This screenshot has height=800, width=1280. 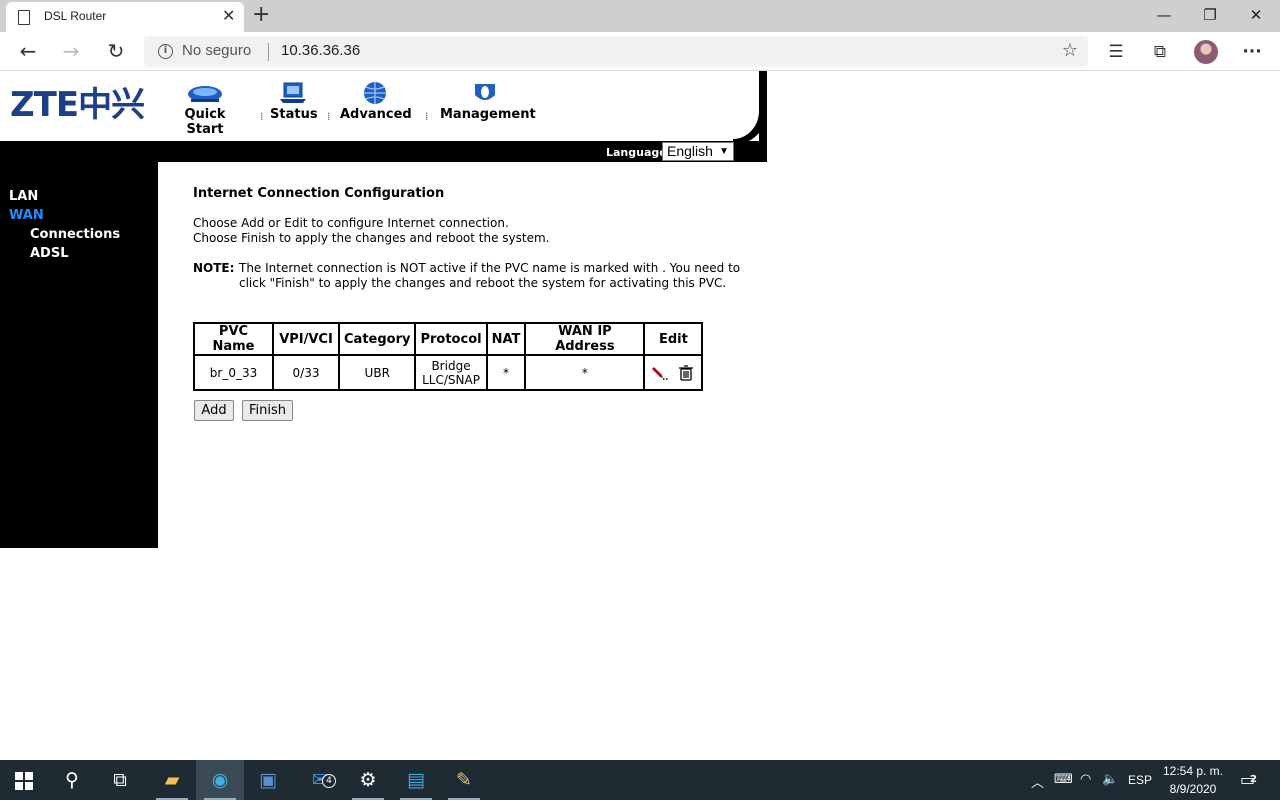 I want to click on page-icon, so click(x=24, y=17).